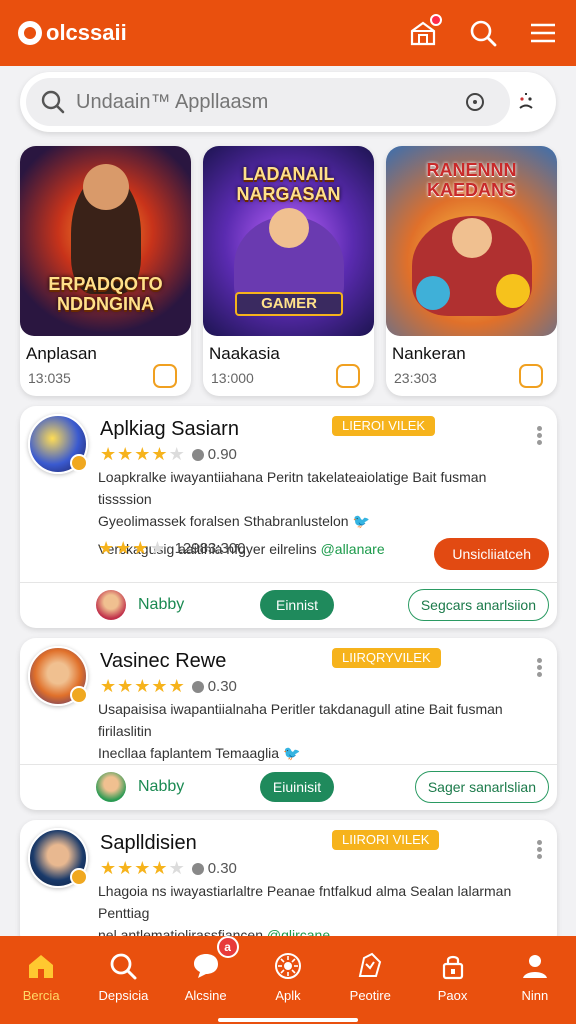 The height and width of the screenshot is (1024, 576). What do you see at coordinates (535, 995) in the screenshot?
I see `nav-label: Ninn` at bounding box center [535, 995].